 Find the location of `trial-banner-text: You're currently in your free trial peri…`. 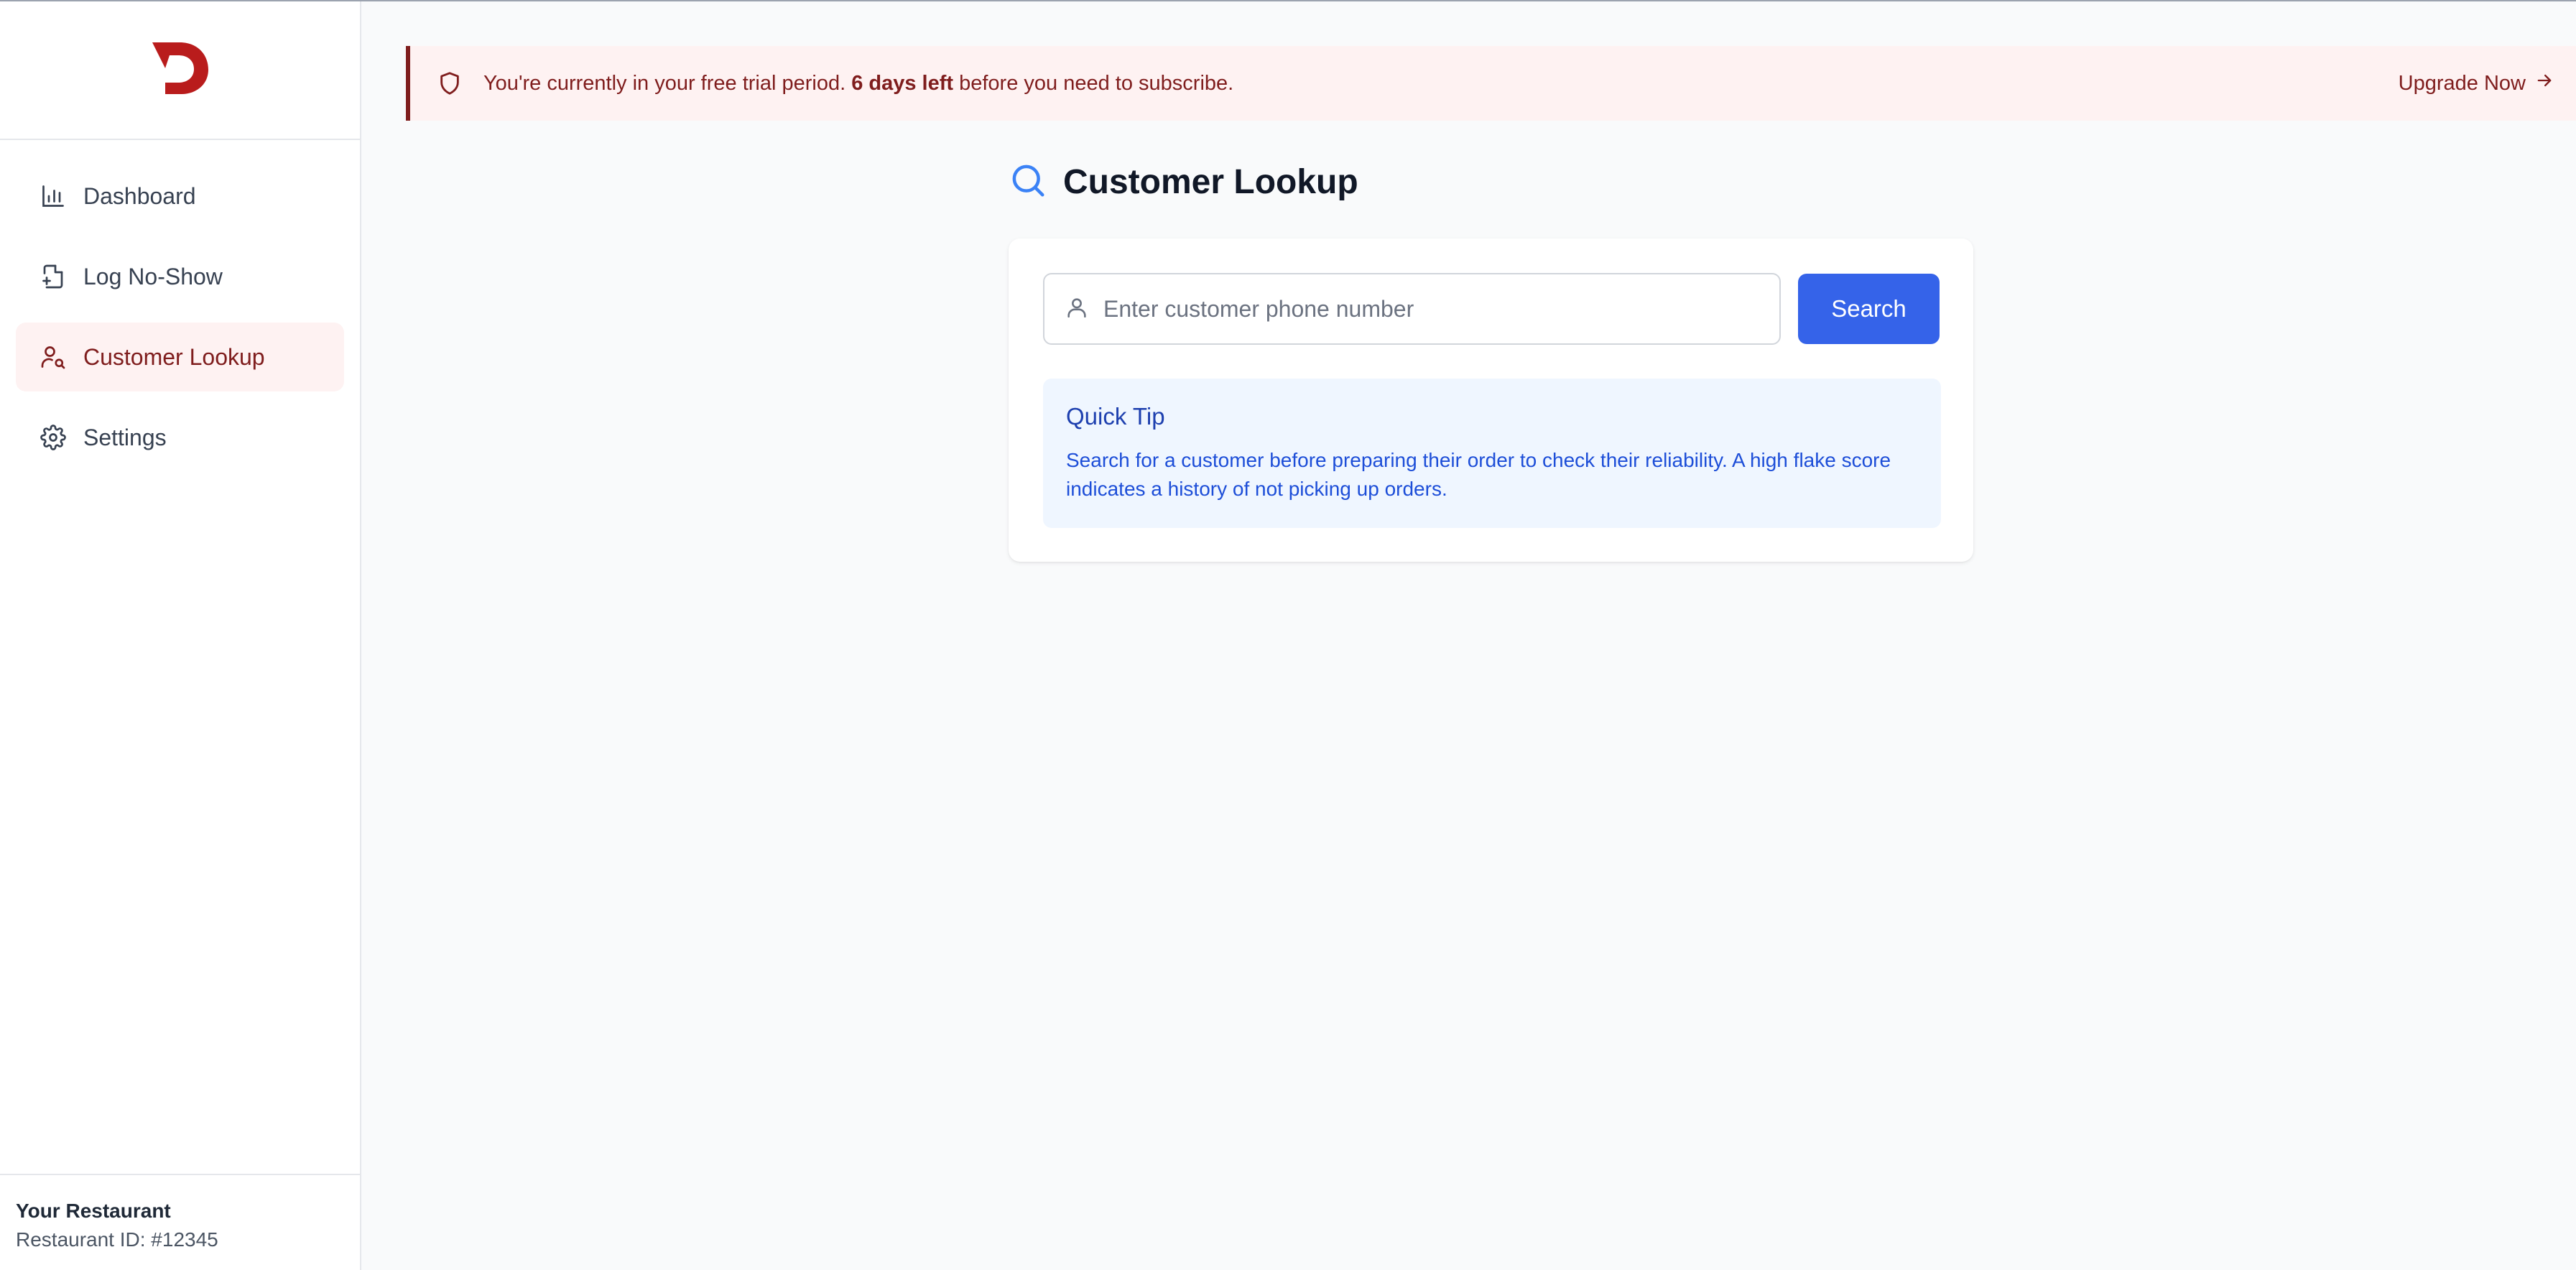

trial-banner-text: You're currently in your free trial peri… is located at coordinates (1441, 84).